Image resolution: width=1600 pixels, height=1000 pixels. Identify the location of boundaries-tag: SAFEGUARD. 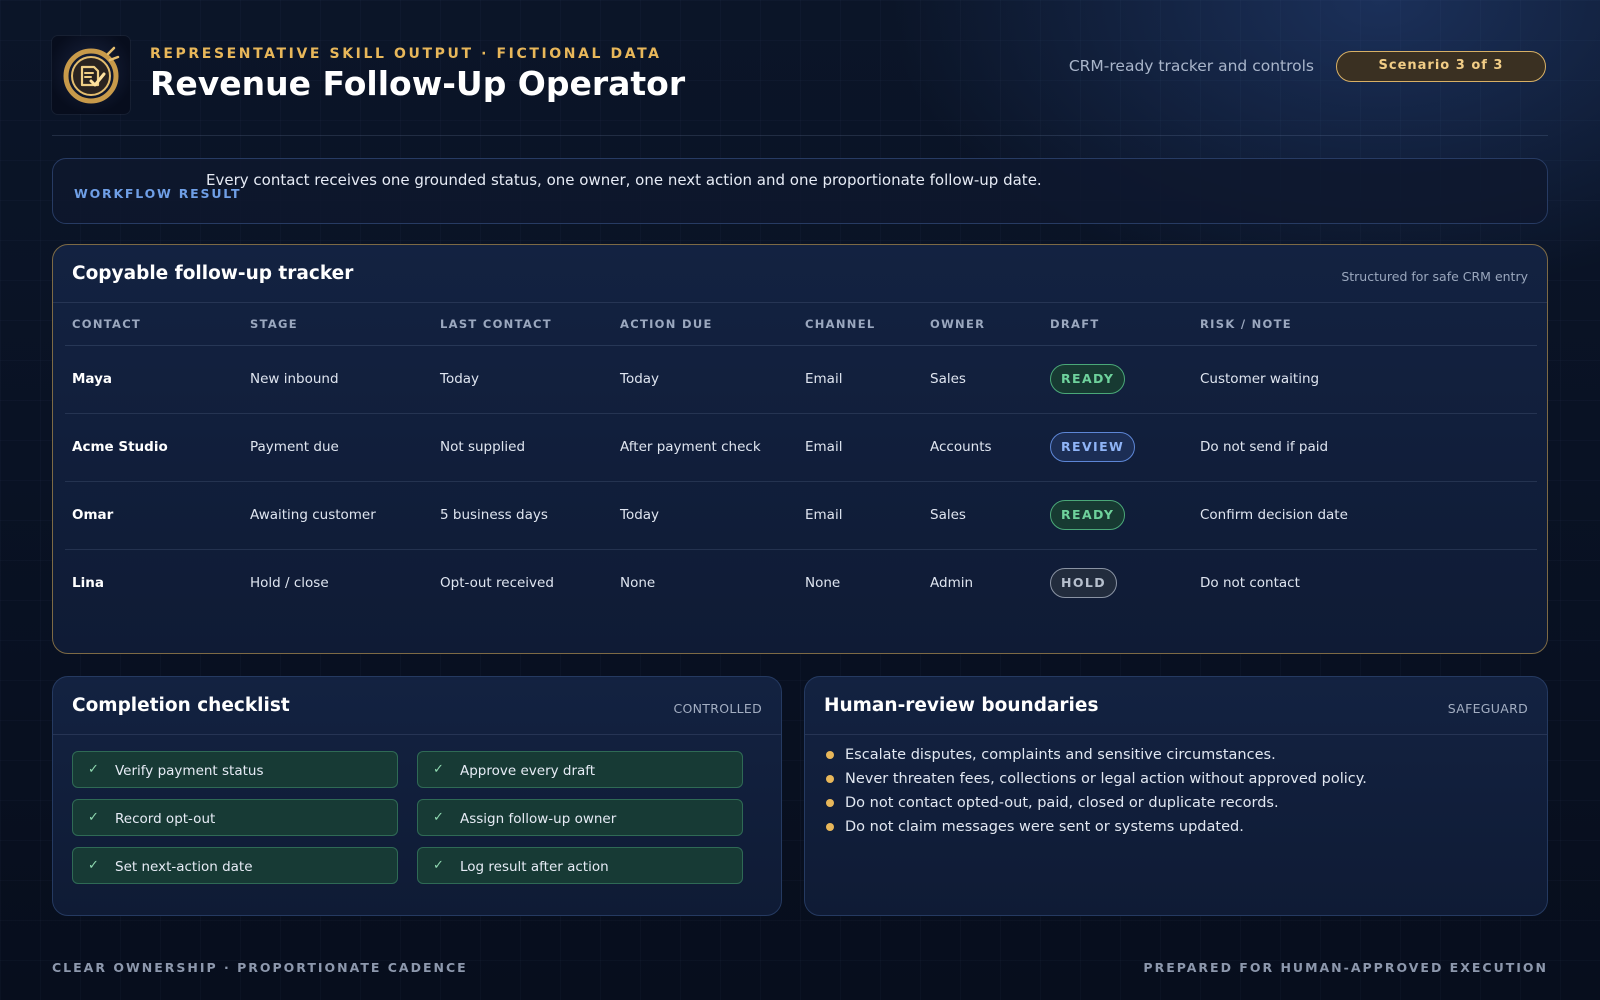
(1487, 708).